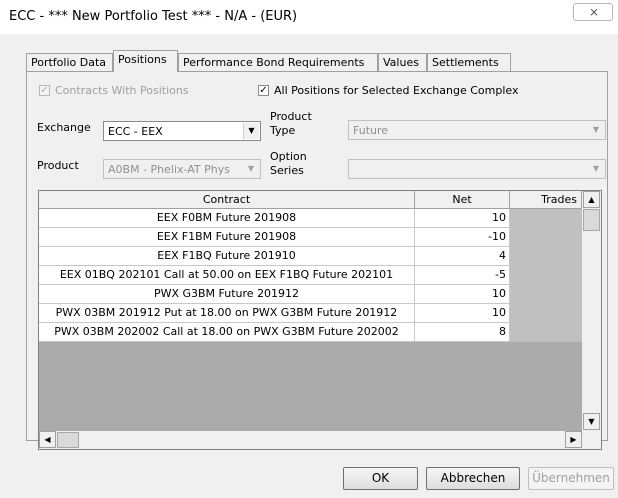  I want to click on arrow-right-icon: ▶, so click(573, 439).